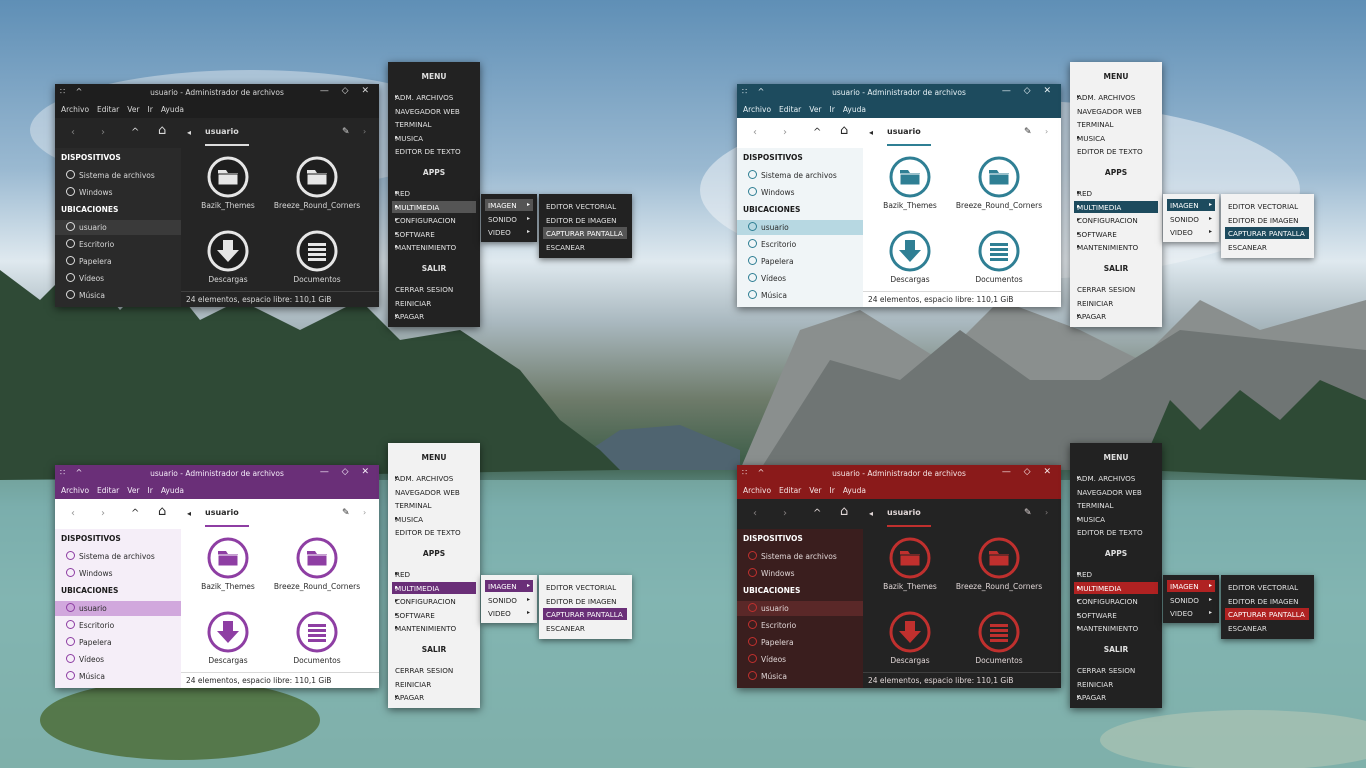 This screenshot has height=768, width=1366. What do you see at coordinates (1046, 131) in the screenshot?
I see `path-next-button: ›` at bounding box center [1046, 131].